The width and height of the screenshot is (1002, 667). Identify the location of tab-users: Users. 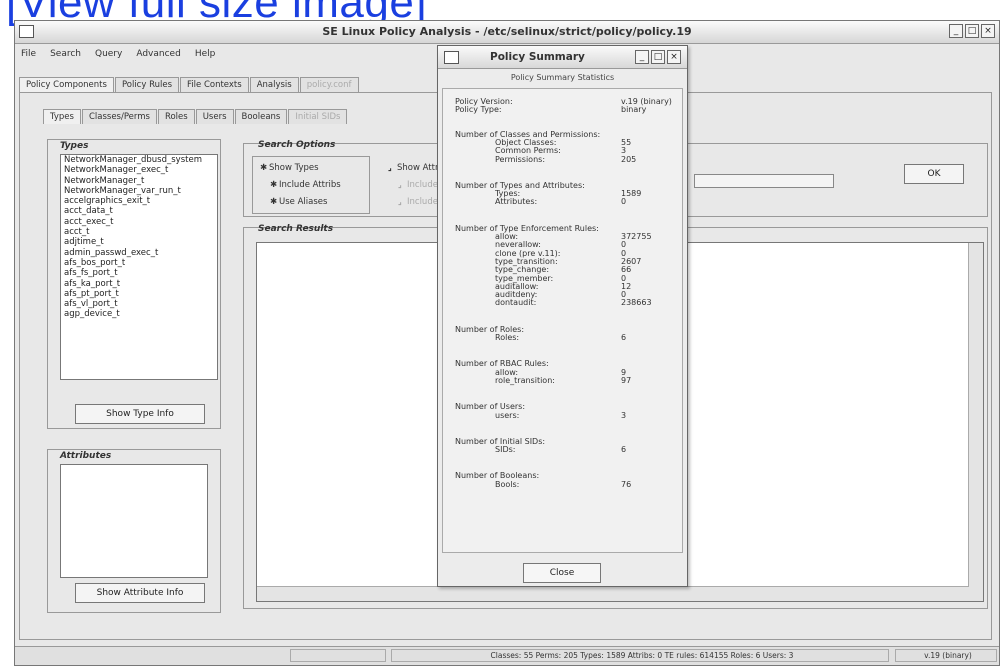
(214, 116).